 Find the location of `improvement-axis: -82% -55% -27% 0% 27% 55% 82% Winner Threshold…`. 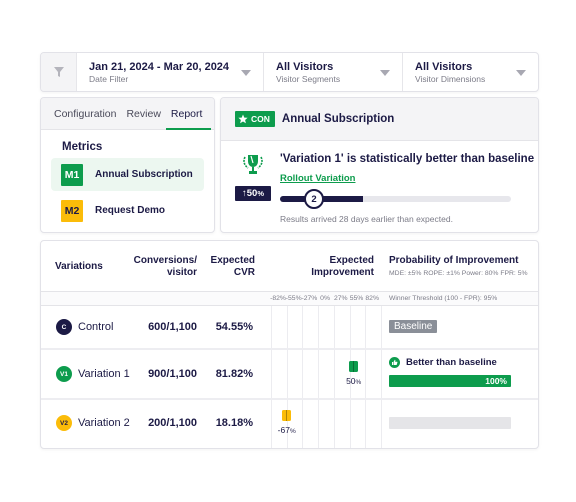

improvement-axis: -82% -55% -27% 0% 27% 55% 82% Winner Threshold… is located at coordinates (289, 298).